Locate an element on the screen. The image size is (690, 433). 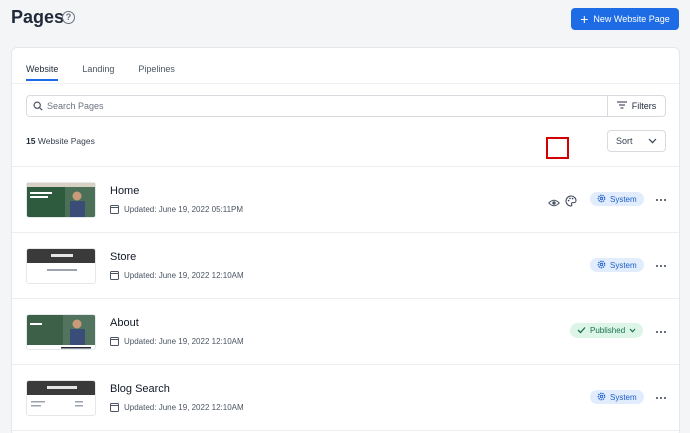
updated-text: Updated: June 19, 2022 05:11PM is located at coordinates (184, 209).